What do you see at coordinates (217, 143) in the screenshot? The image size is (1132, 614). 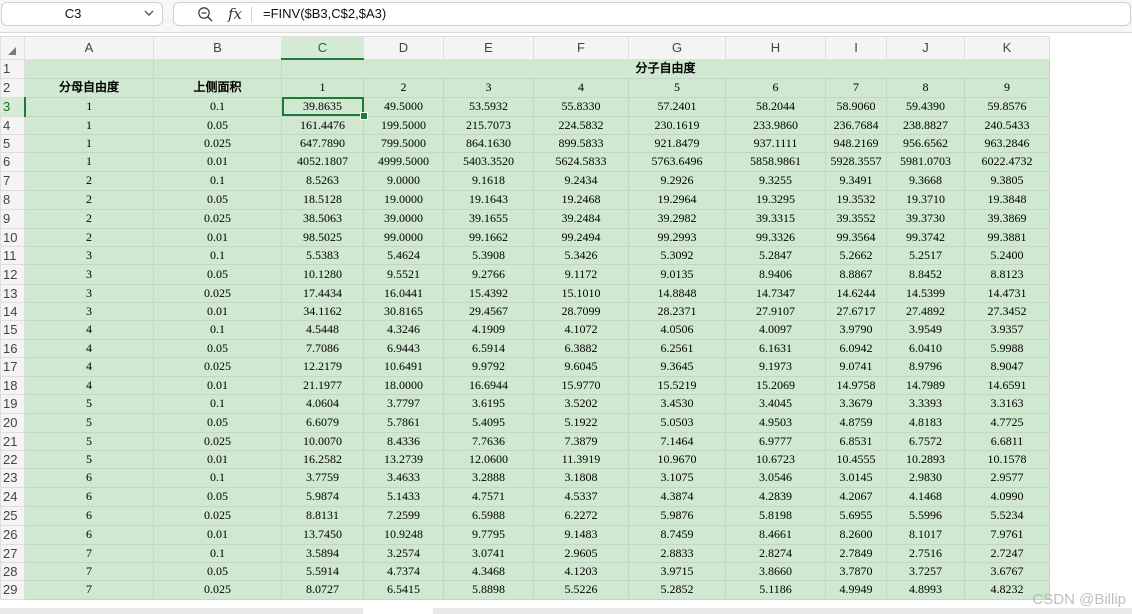 I see `cell-b5: 0.025` at bounding box center [217, 143].